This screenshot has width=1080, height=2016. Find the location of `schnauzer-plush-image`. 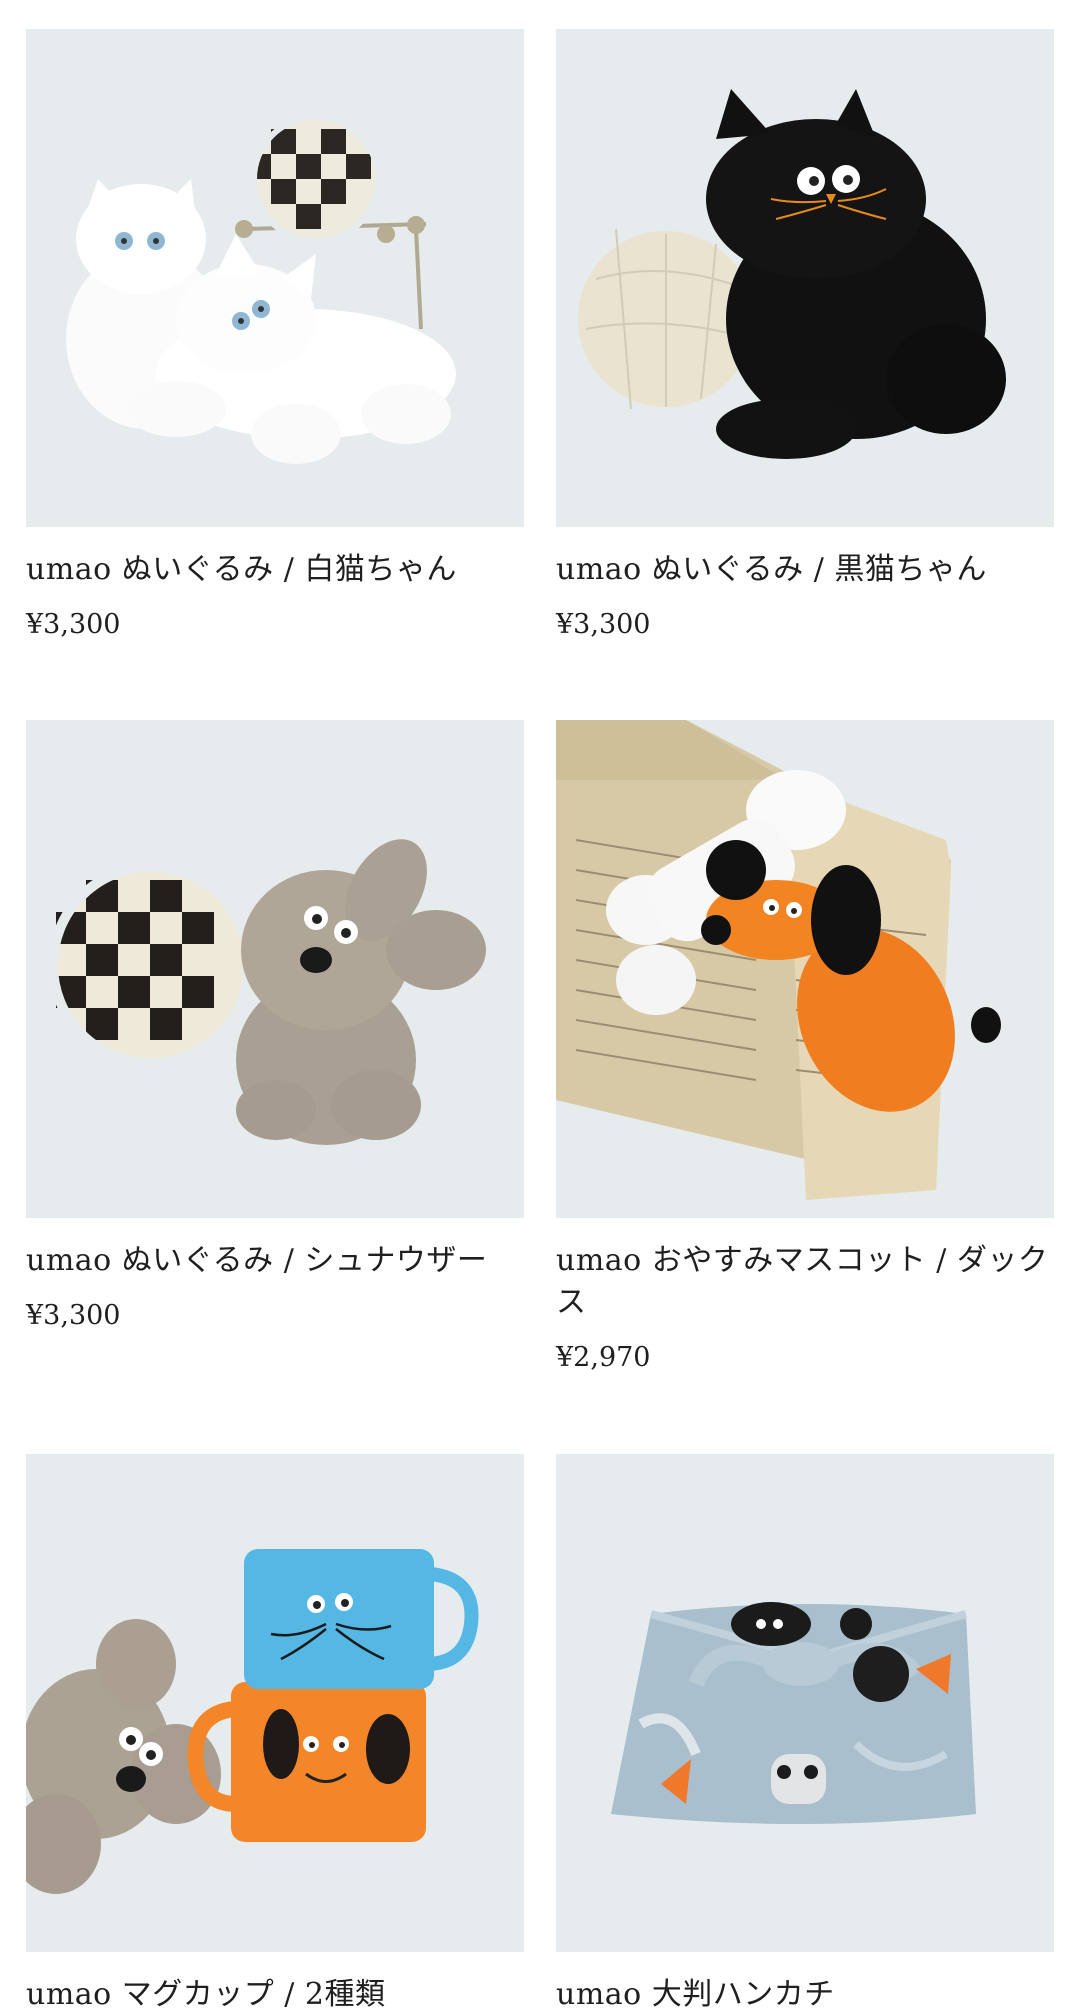

schnauzer-plush-image is located at coordinates (275, 969).